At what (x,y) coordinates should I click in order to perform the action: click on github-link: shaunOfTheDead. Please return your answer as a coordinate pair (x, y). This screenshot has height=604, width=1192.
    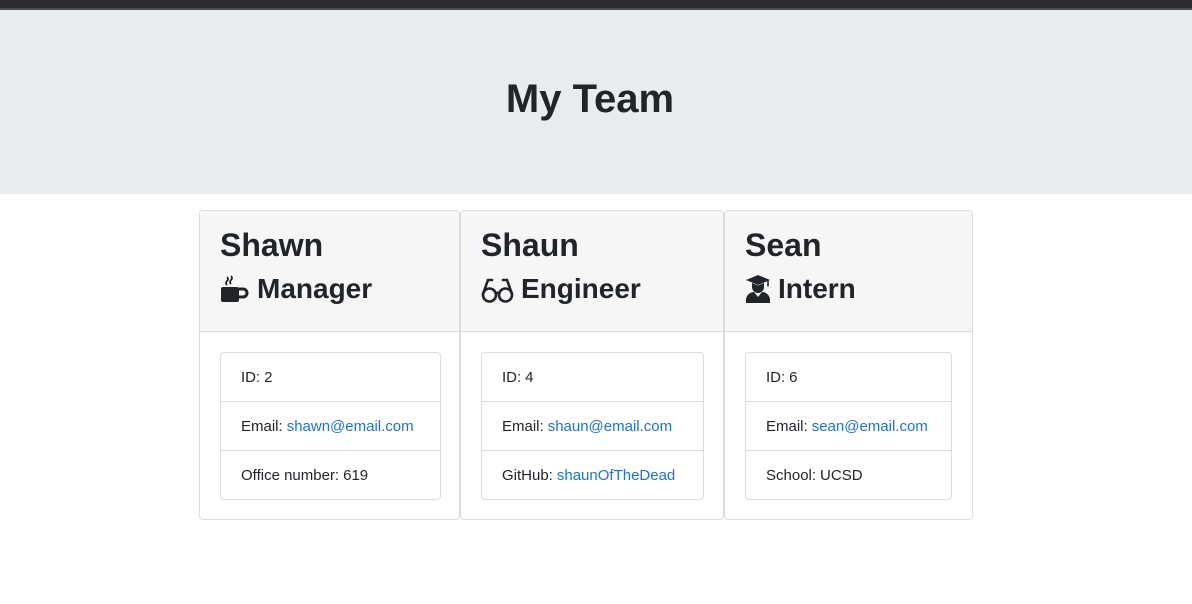
    Looking at the image, I should click on (616, 475).